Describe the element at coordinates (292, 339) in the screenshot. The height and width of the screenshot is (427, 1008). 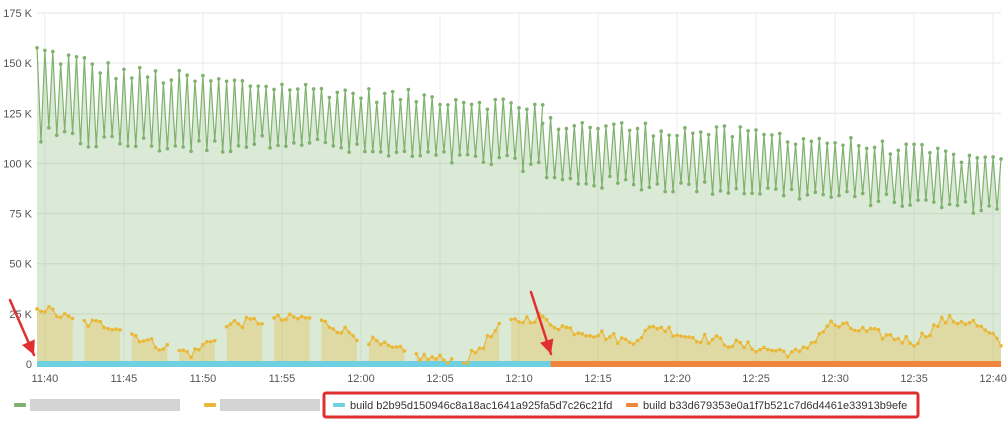
I see `yellow-series-area` at that location.